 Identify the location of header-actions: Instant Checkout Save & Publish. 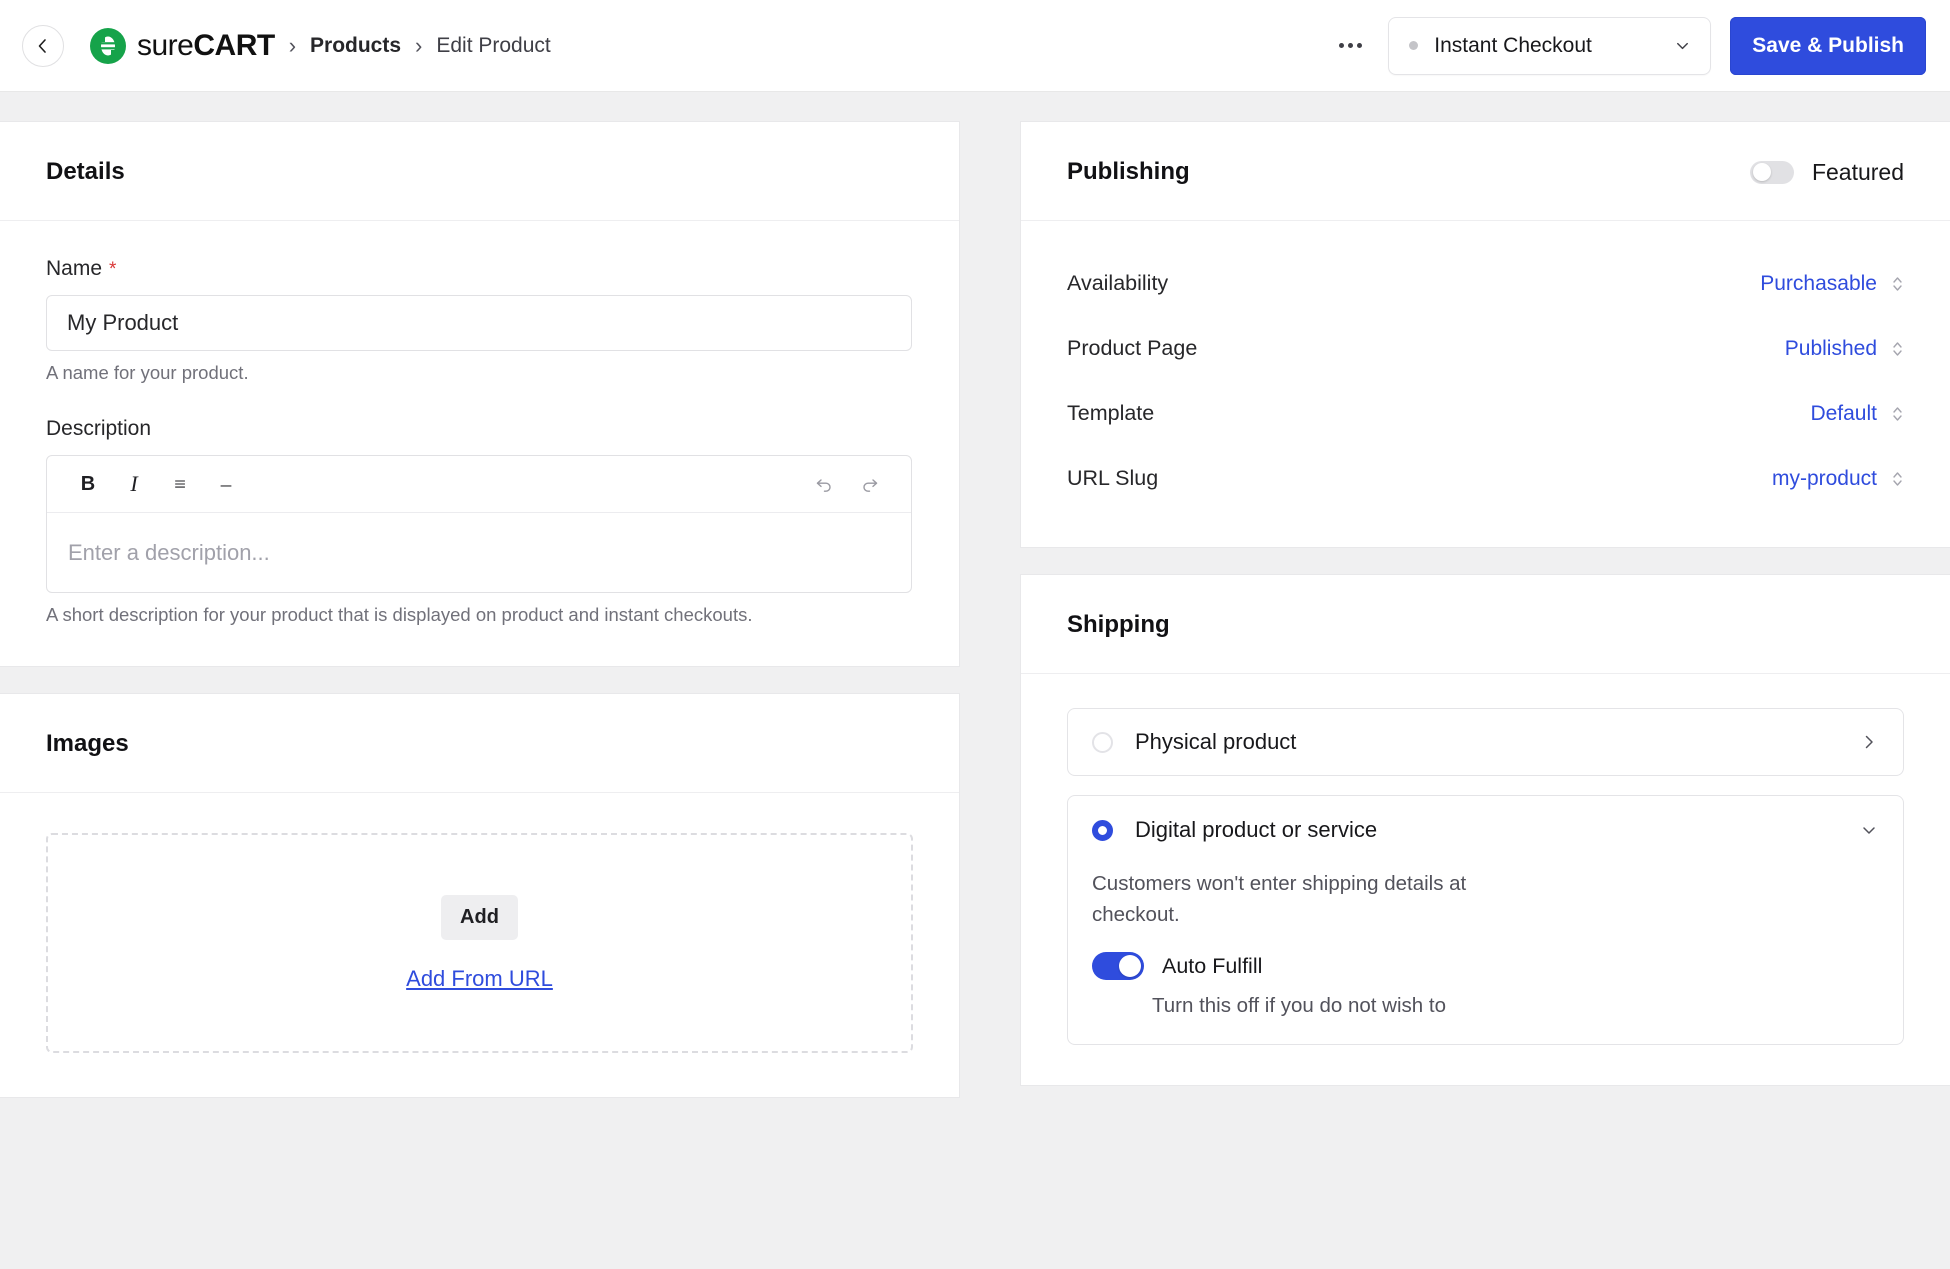
(1624, 45).